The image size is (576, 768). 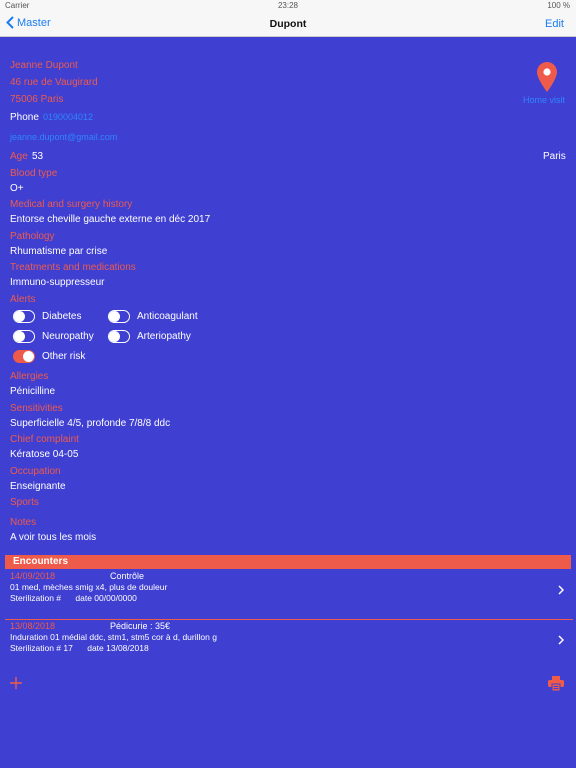 I want to click on neuropathy-toggle, so click(x=24, y=336).